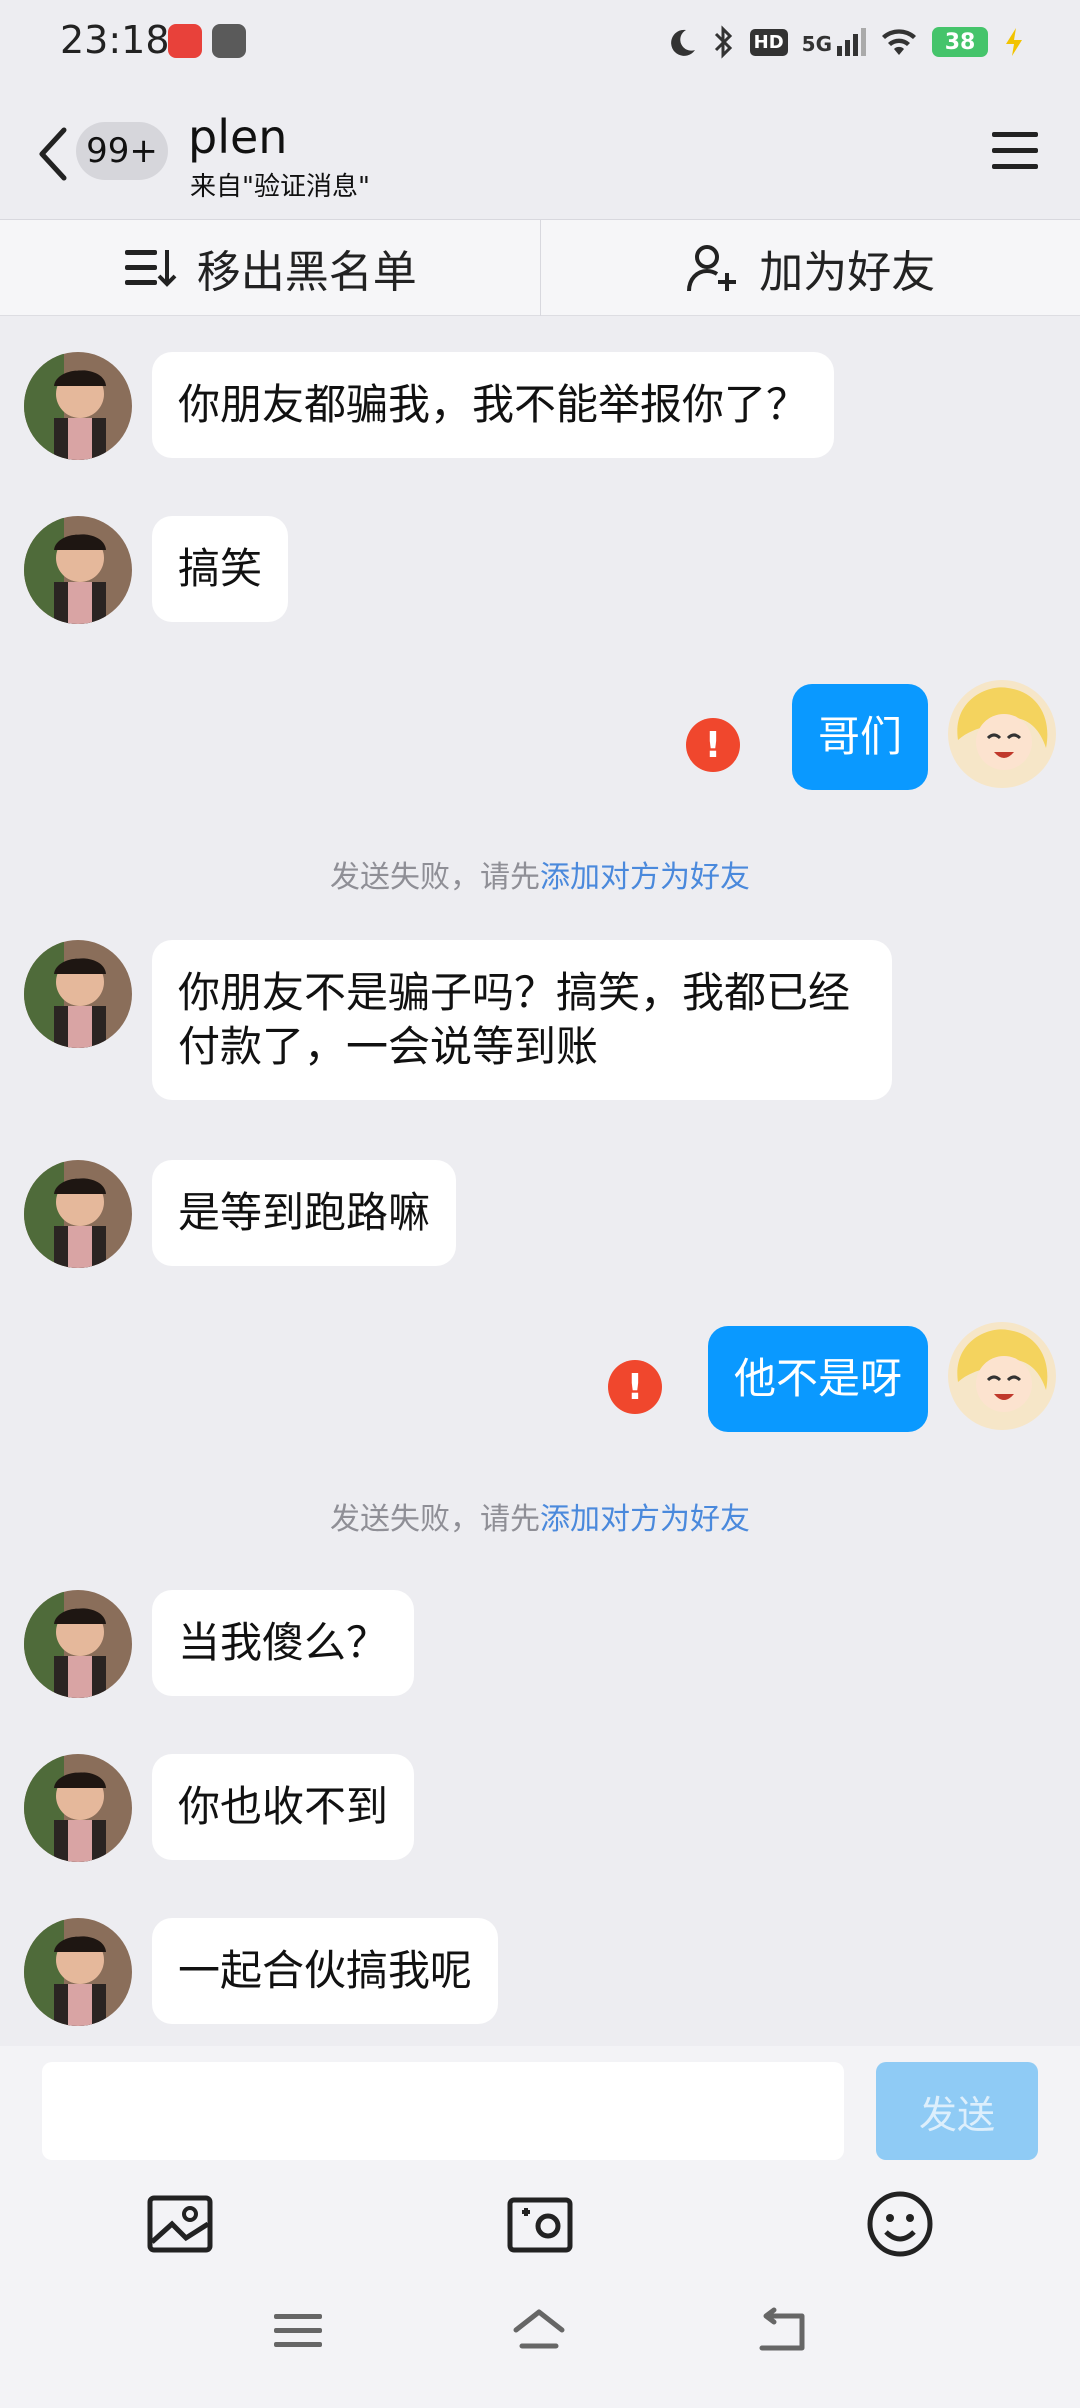 The image size is (1080, 2408). What do you see at coordinates (122, 151) in the screenshot?
I see `unread-badge: 99+` at bounding box center [122, 151].